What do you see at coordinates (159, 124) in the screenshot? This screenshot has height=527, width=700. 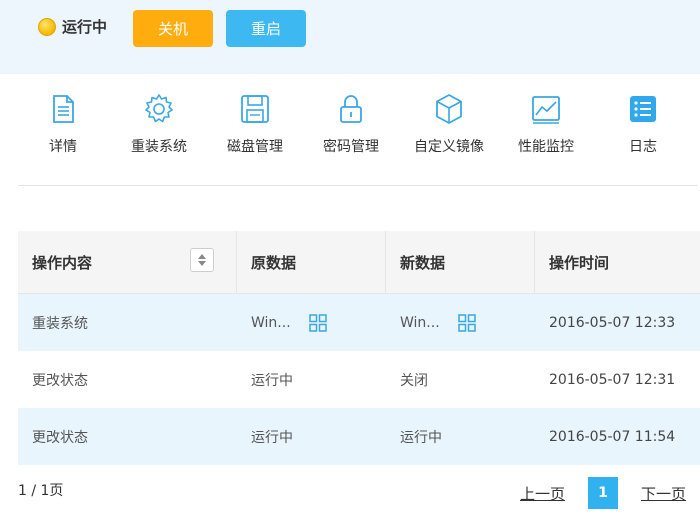 I see `tool-reinstall-system: 重装系统` at bounding box center [159, 124].